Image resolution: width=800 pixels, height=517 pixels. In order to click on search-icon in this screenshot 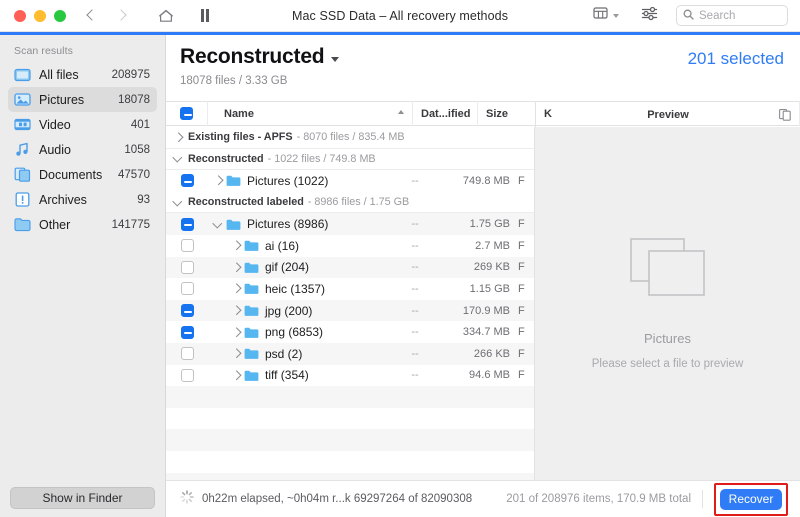, I will do `click(688, 16)`.